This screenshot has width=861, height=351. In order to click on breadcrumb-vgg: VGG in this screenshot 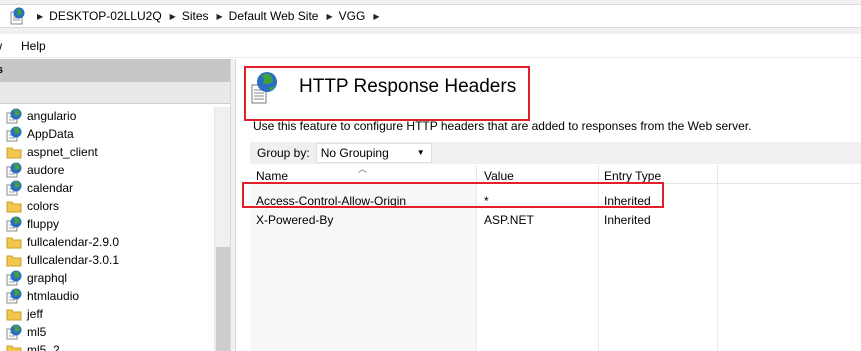, I will do `click(352, 16)`.